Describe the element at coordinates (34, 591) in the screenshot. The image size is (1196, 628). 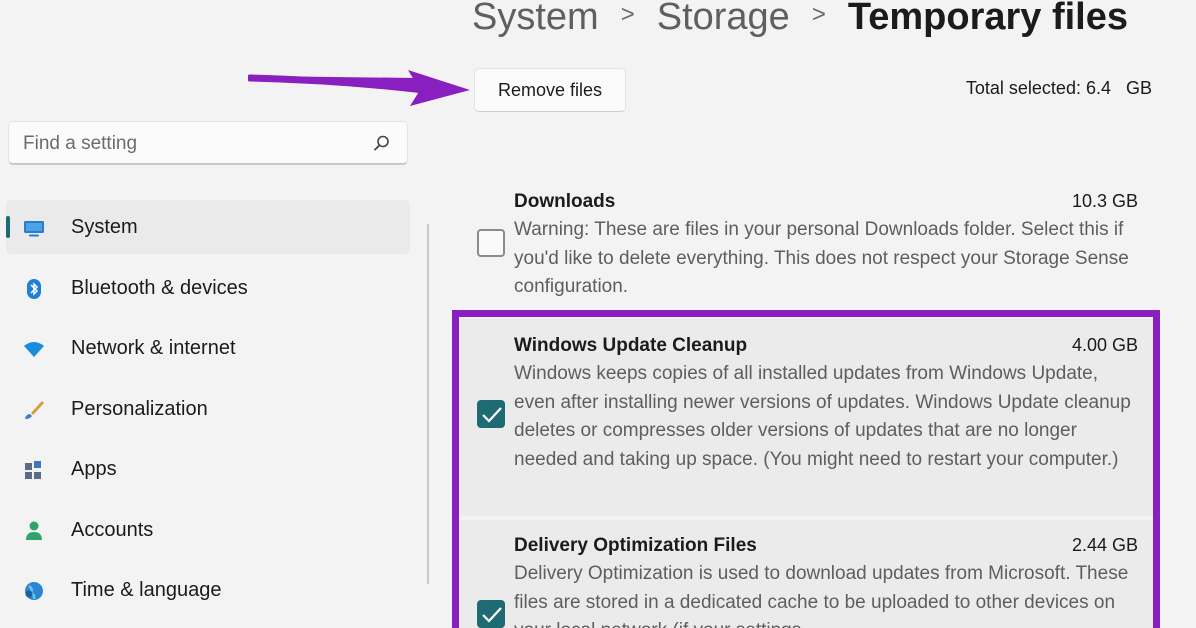
I see `globe-icon` at that location.